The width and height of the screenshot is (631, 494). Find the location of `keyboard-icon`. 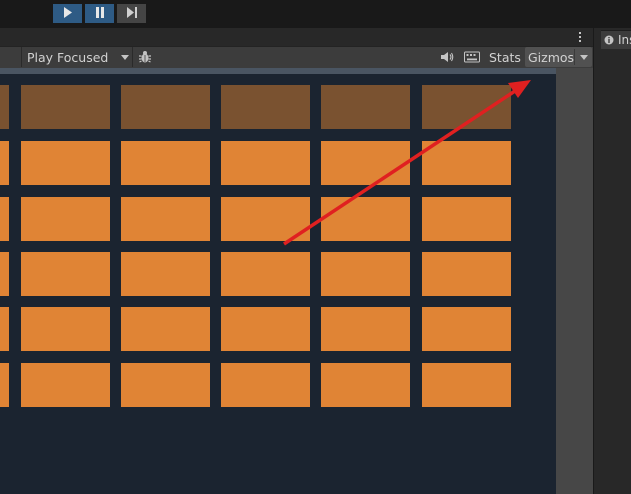

keyboard-icon is located at coordinates (472, 57).